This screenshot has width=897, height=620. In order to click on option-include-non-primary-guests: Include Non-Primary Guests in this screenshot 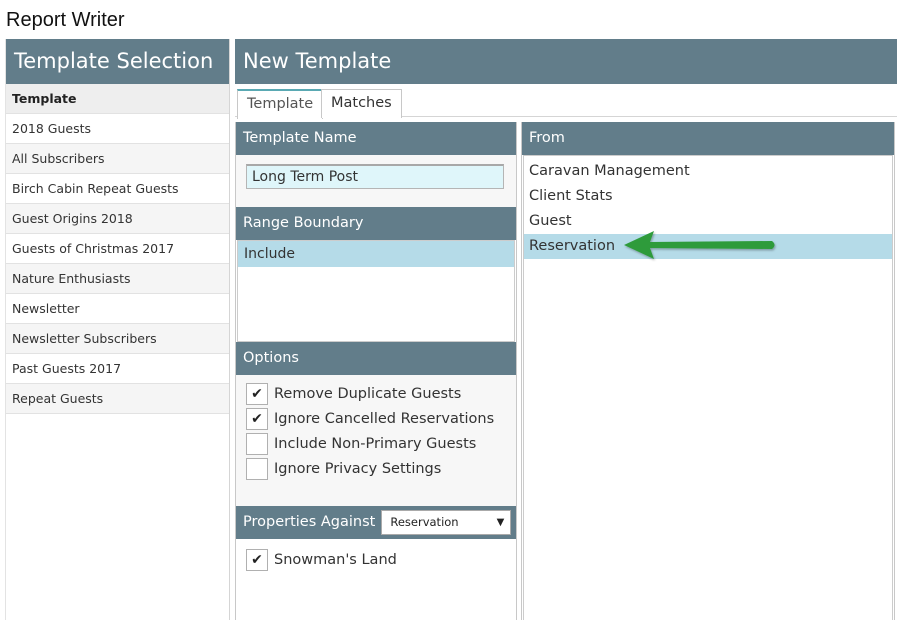, I will do `click(376, 443)`.